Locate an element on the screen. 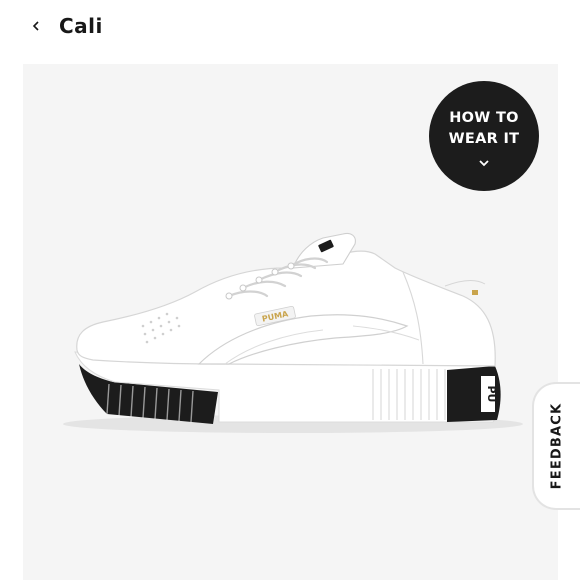 The width and height of the screenshot is (580, 580). page-title: Cali is located at coordinates (81, 26).